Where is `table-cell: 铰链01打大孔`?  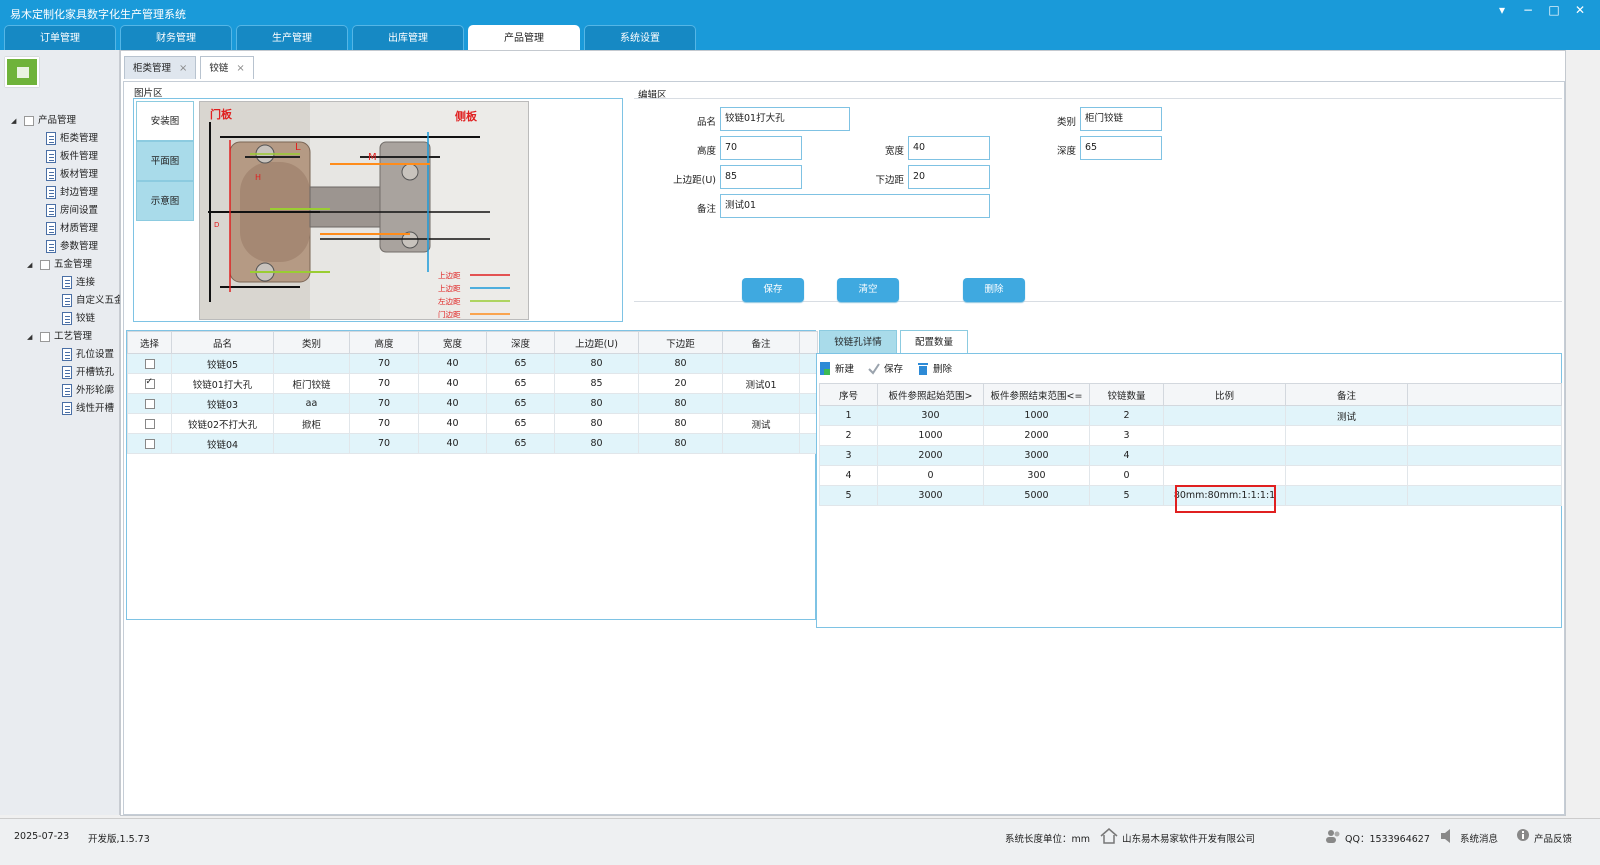 table-cell: 铰链01打大孔 is located at coordinates (222, 383).